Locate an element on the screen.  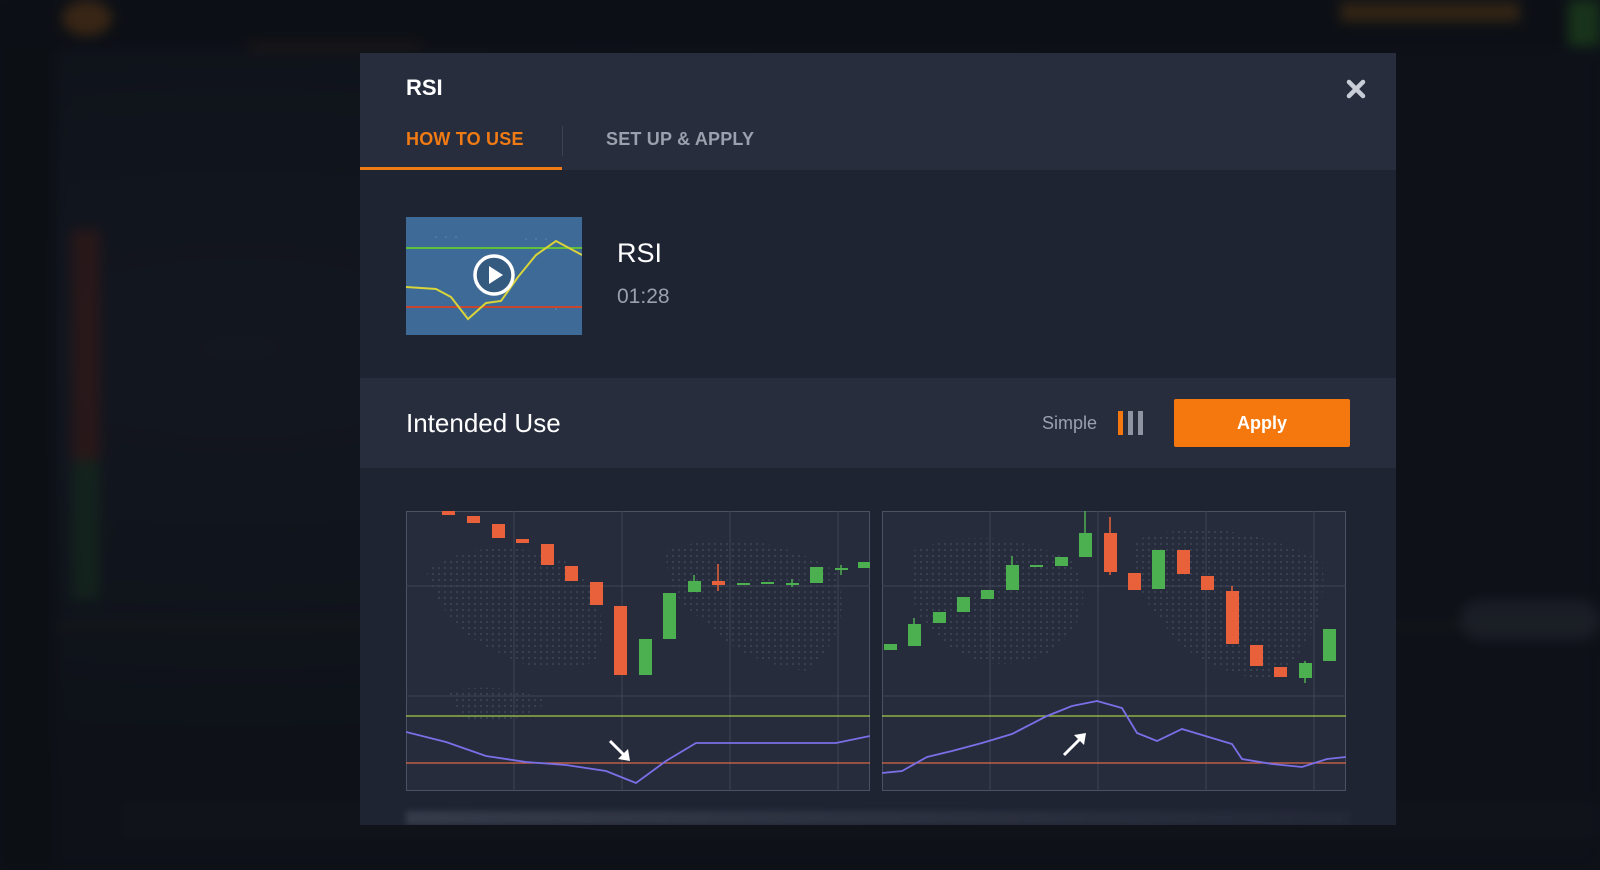
apply-button: Apply is located at coordinates (1262, 423).